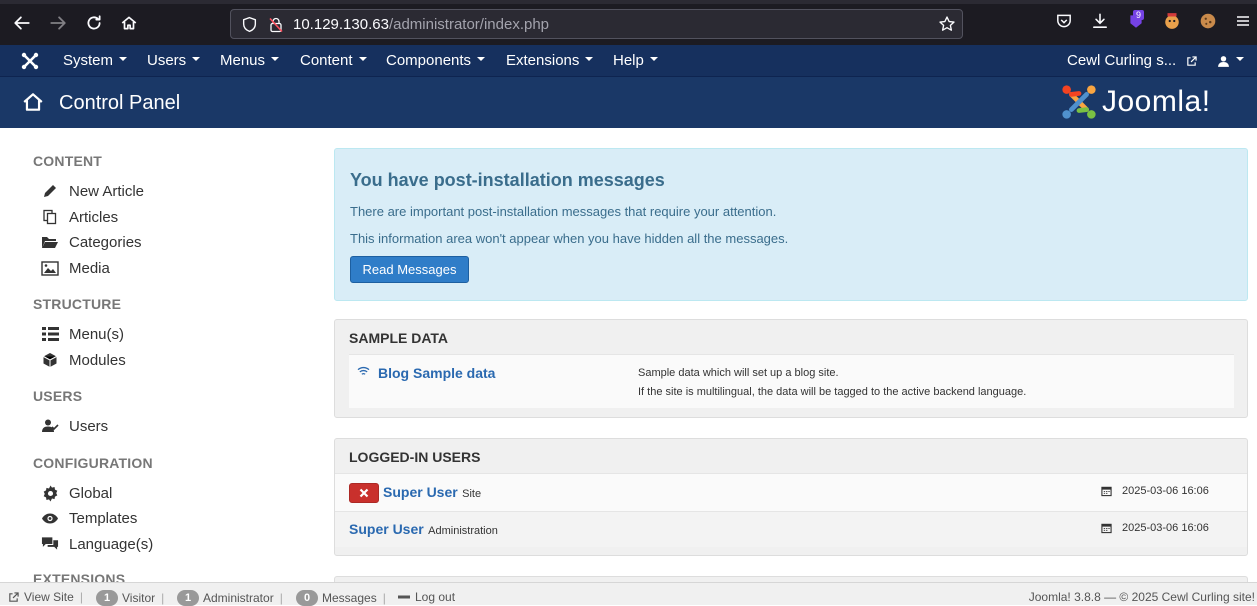  Describe the element at coordinates (233, 598) in the screenshot. I see `admin-count: 1 Administrator |` at that location.